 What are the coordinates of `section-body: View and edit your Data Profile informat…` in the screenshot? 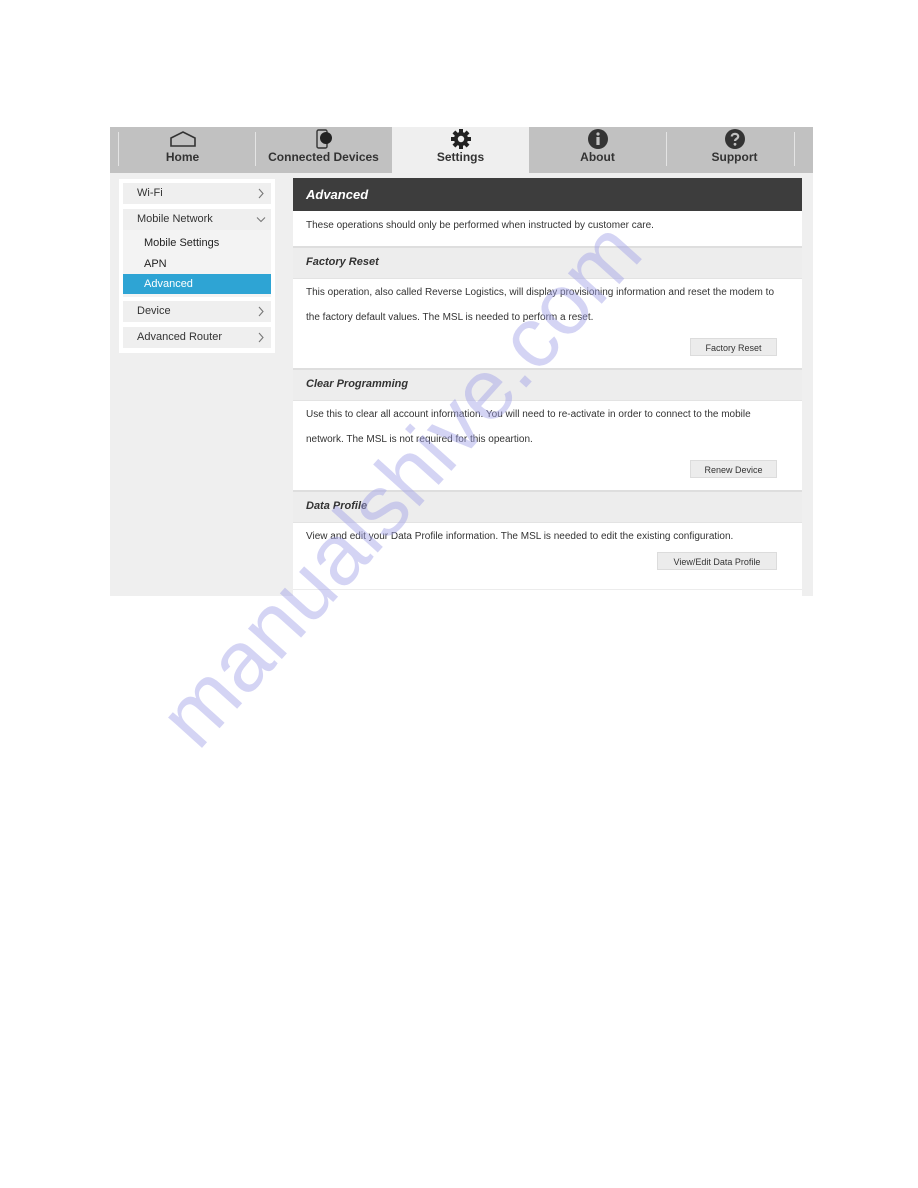 It's located at (547, 556).